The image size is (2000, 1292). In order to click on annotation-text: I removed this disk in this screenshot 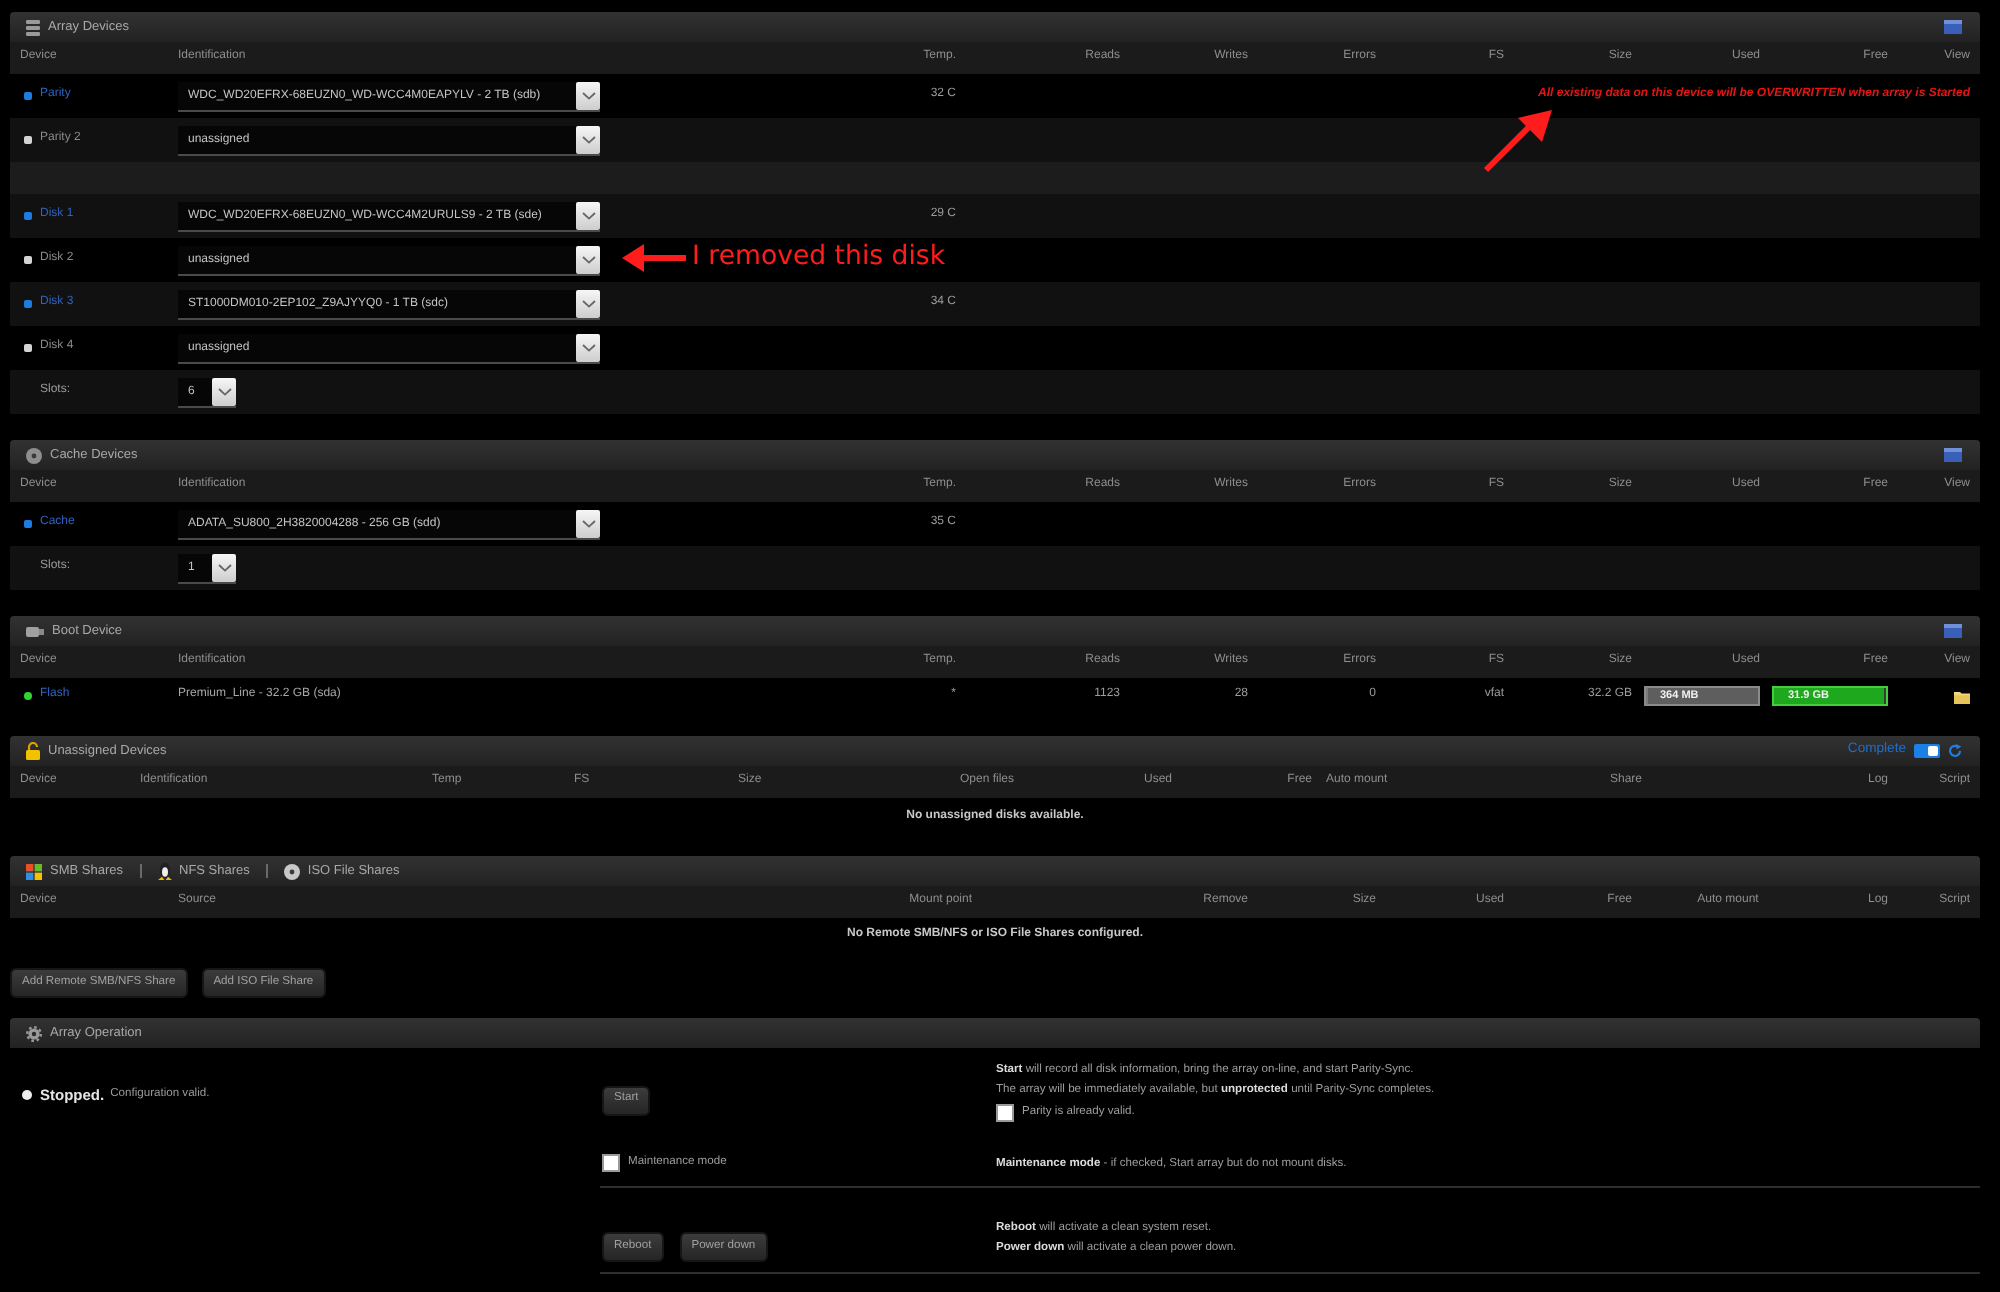, I will do `click(819, 259)`.